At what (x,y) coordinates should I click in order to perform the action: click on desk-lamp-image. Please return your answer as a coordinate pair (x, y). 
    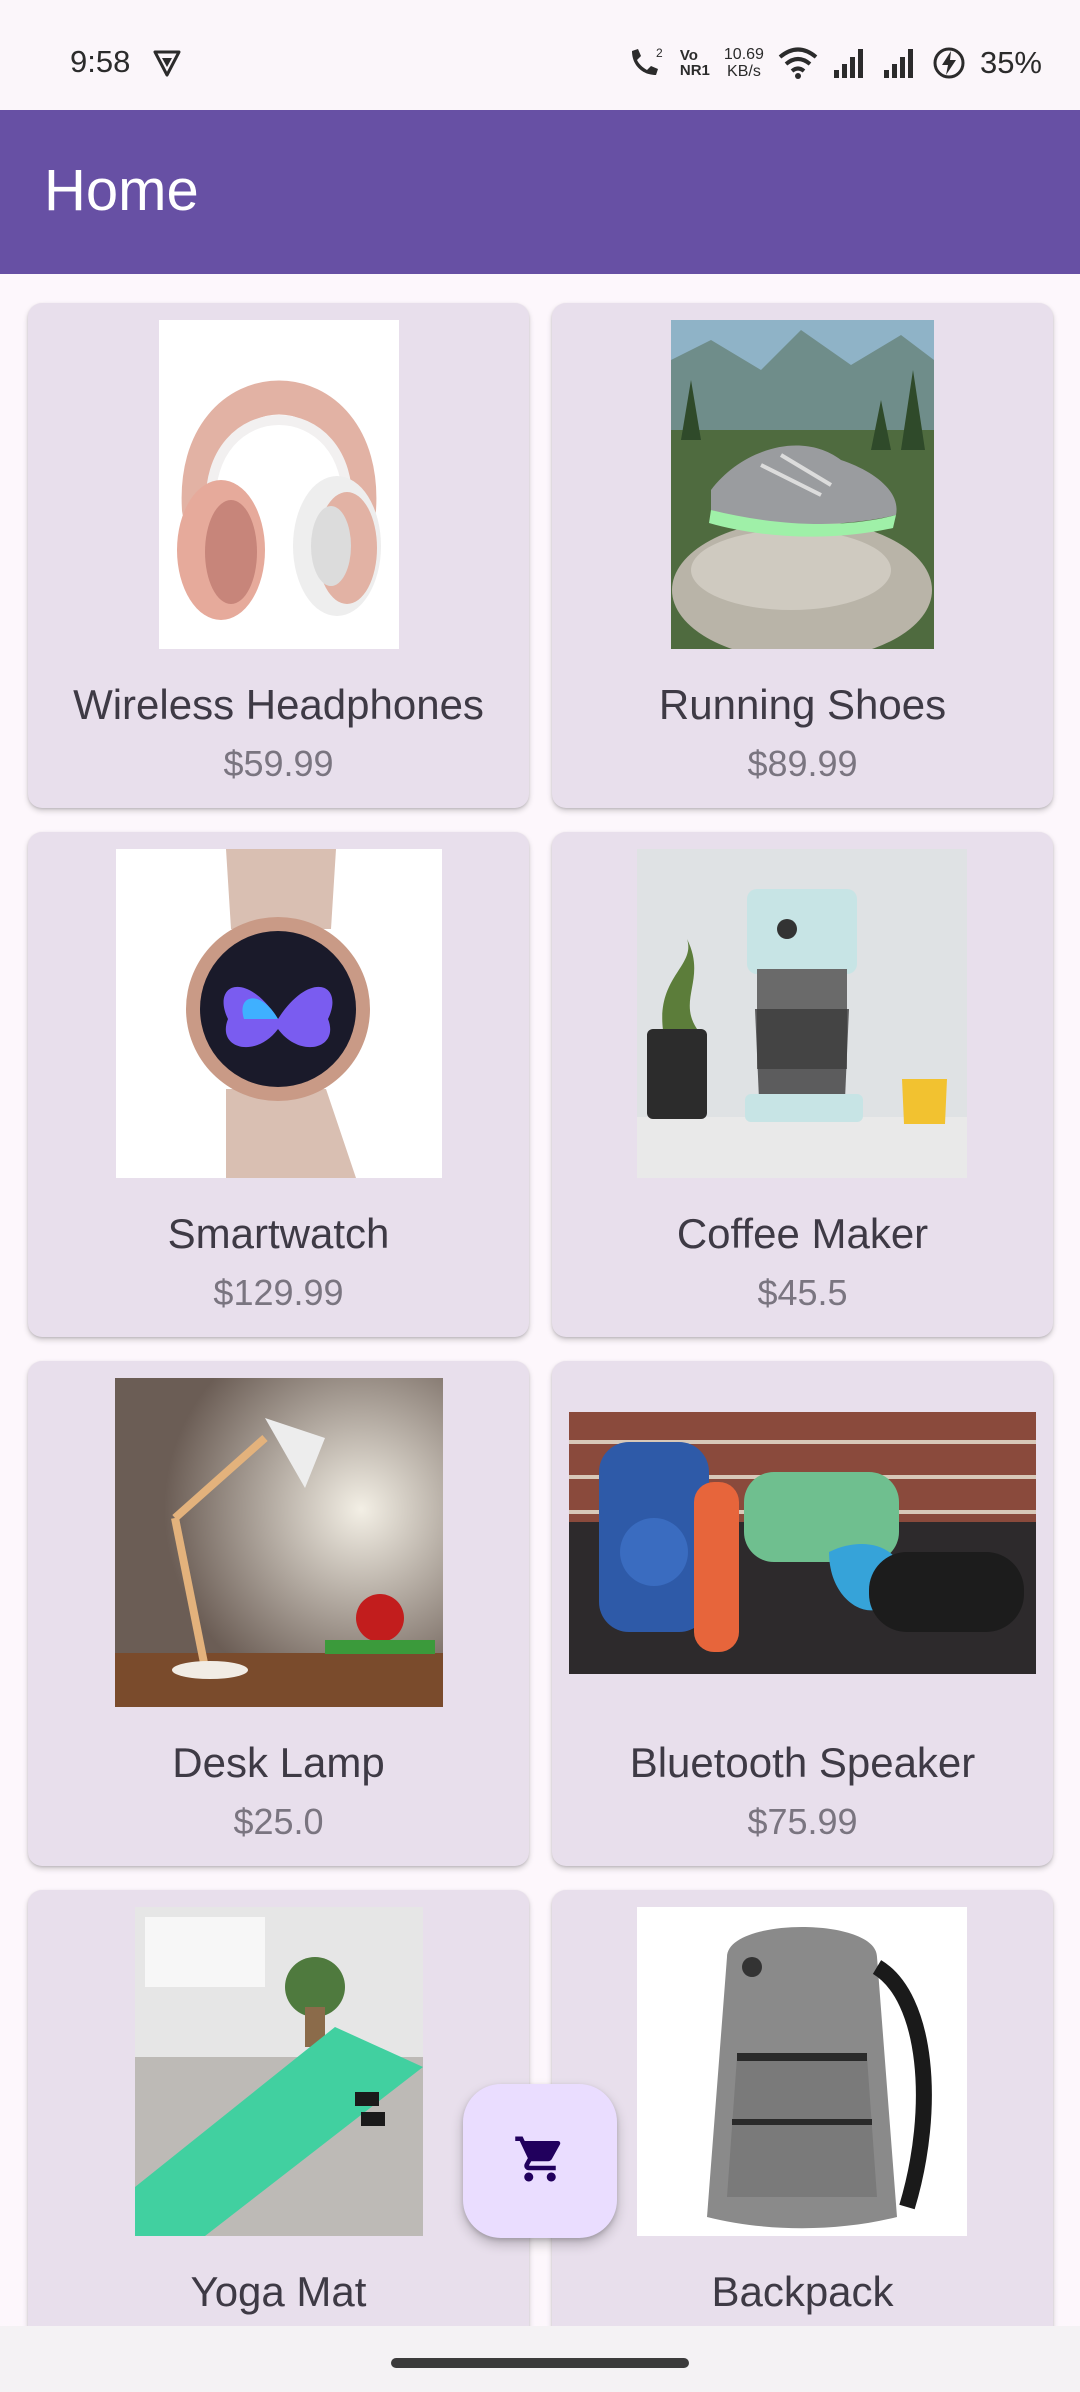
    Looking at the image, I should click on (279, 1542).